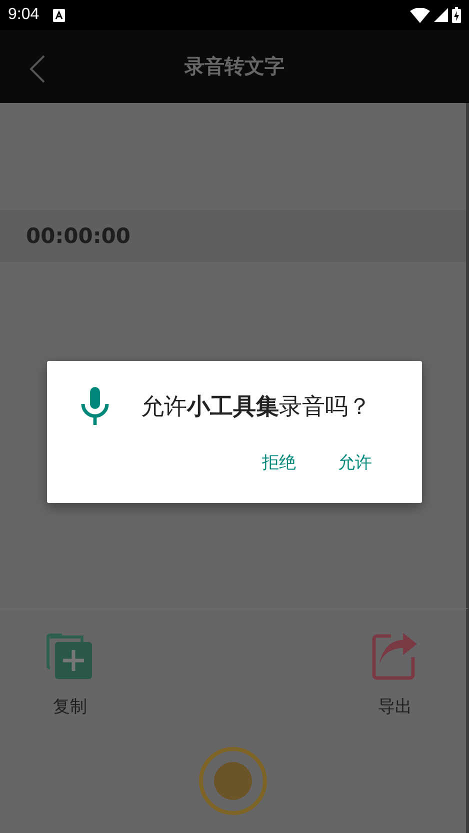  What do you see at coordinates (70, 657) in the screenshot?
I see `copy-add-icon` at bounding box center [70, 657].